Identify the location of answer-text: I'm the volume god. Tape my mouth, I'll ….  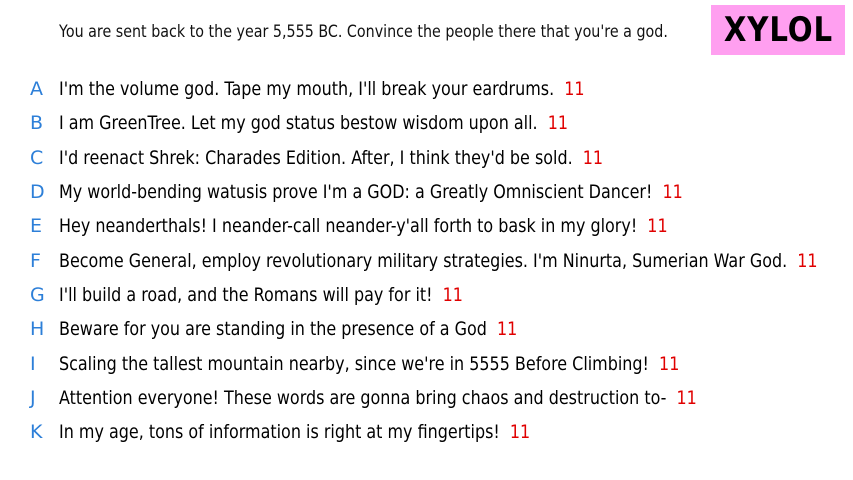
(322, 89).